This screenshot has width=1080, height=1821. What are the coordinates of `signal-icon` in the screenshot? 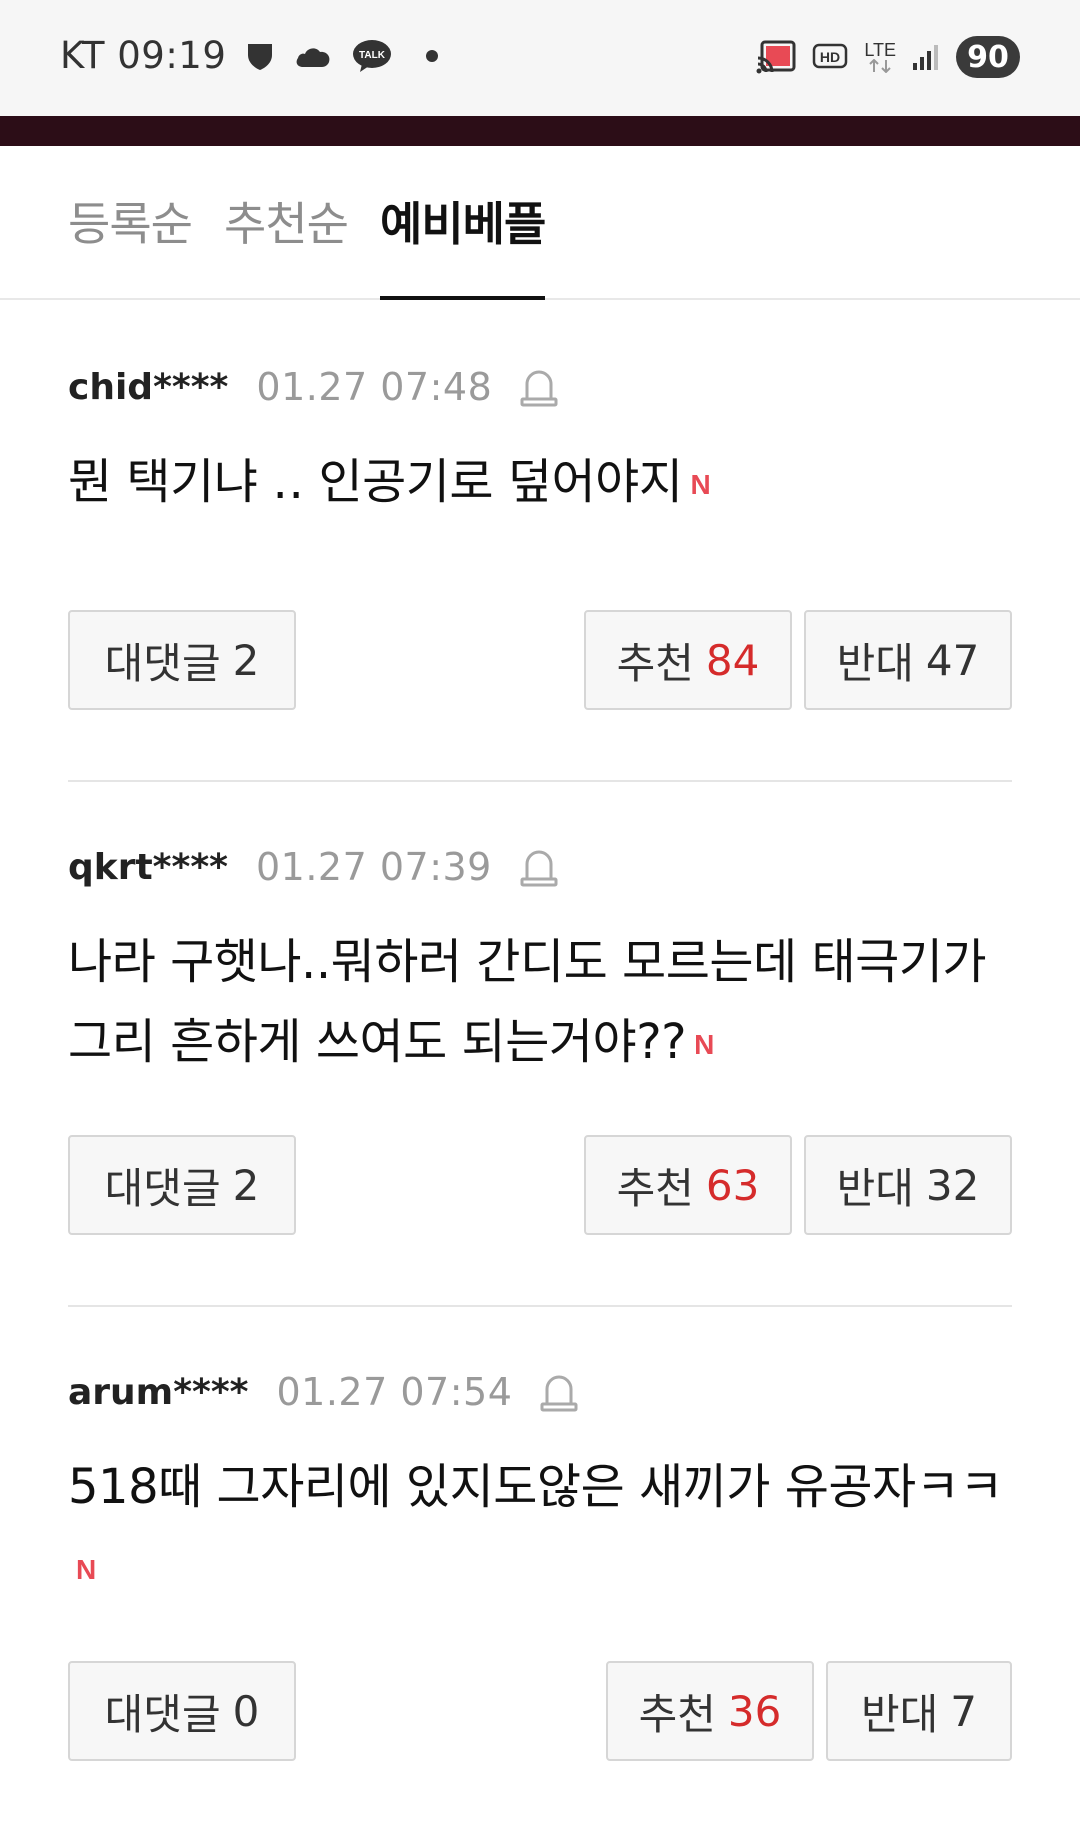 It's located at (927, 57).